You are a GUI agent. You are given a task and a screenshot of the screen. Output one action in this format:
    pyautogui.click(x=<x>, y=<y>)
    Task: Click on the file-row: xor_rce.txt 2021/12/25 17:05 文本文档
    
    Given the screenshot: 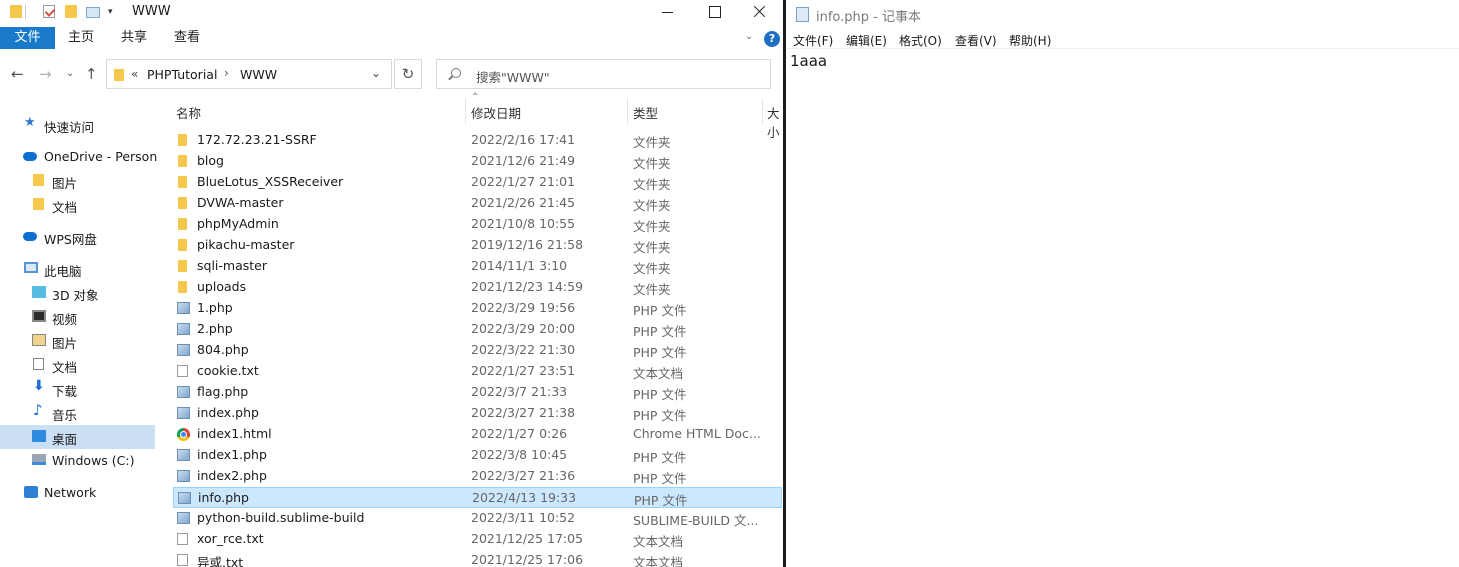 What is the action you would take?
    pyautogui.click(x=477, y=539)
    